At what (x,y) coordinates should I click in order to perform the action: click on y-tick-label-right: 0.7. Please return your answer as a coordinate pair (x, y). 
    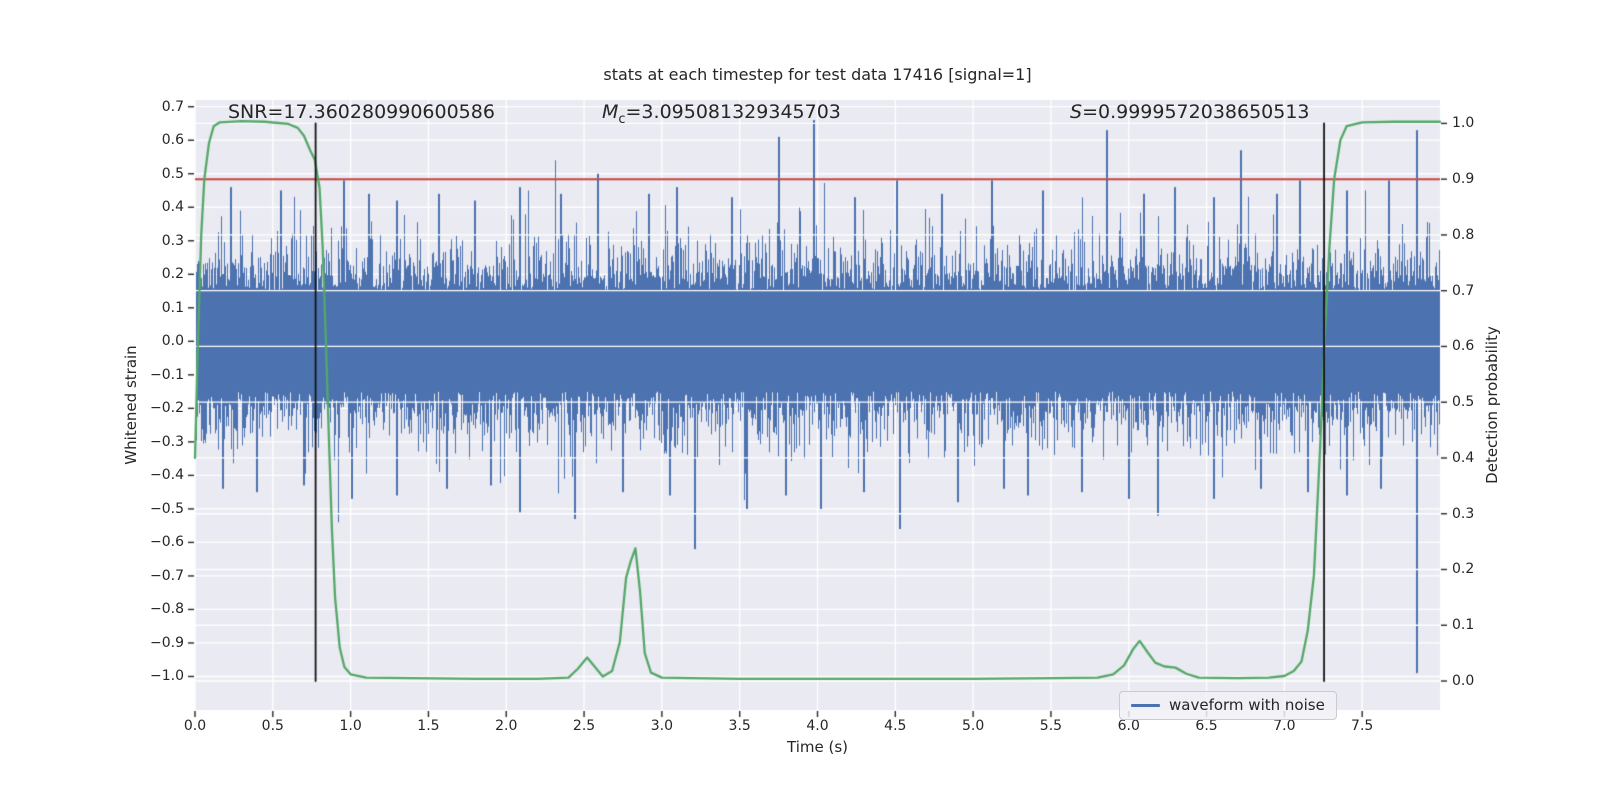
    Looking at the image, I should click on (1463, 290).